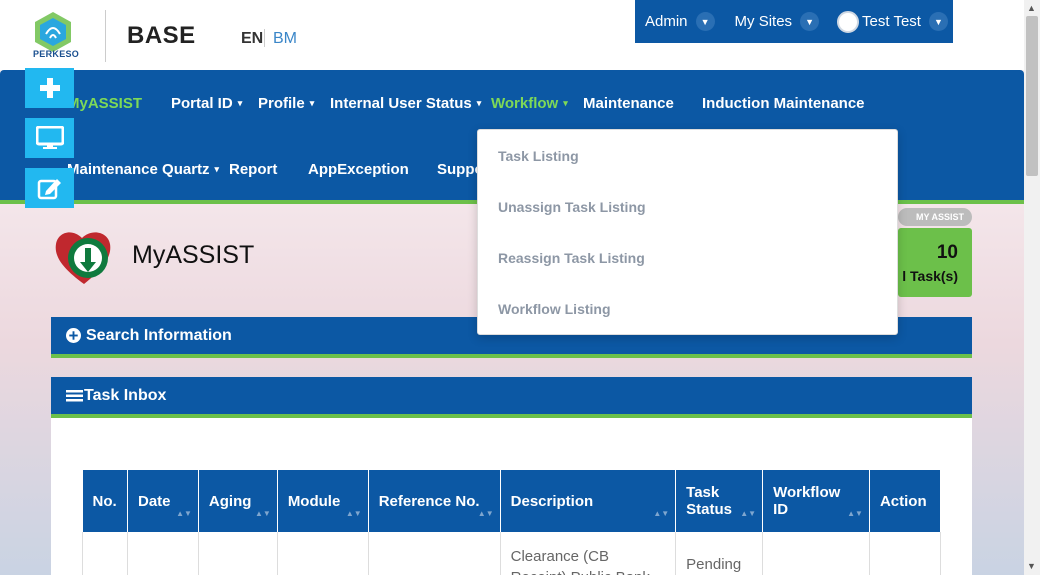  What do you see at coordinates (163, 501) in the screenshot?
I see `col-header-date: Date ▲▼` at bounding box center [163, 501].